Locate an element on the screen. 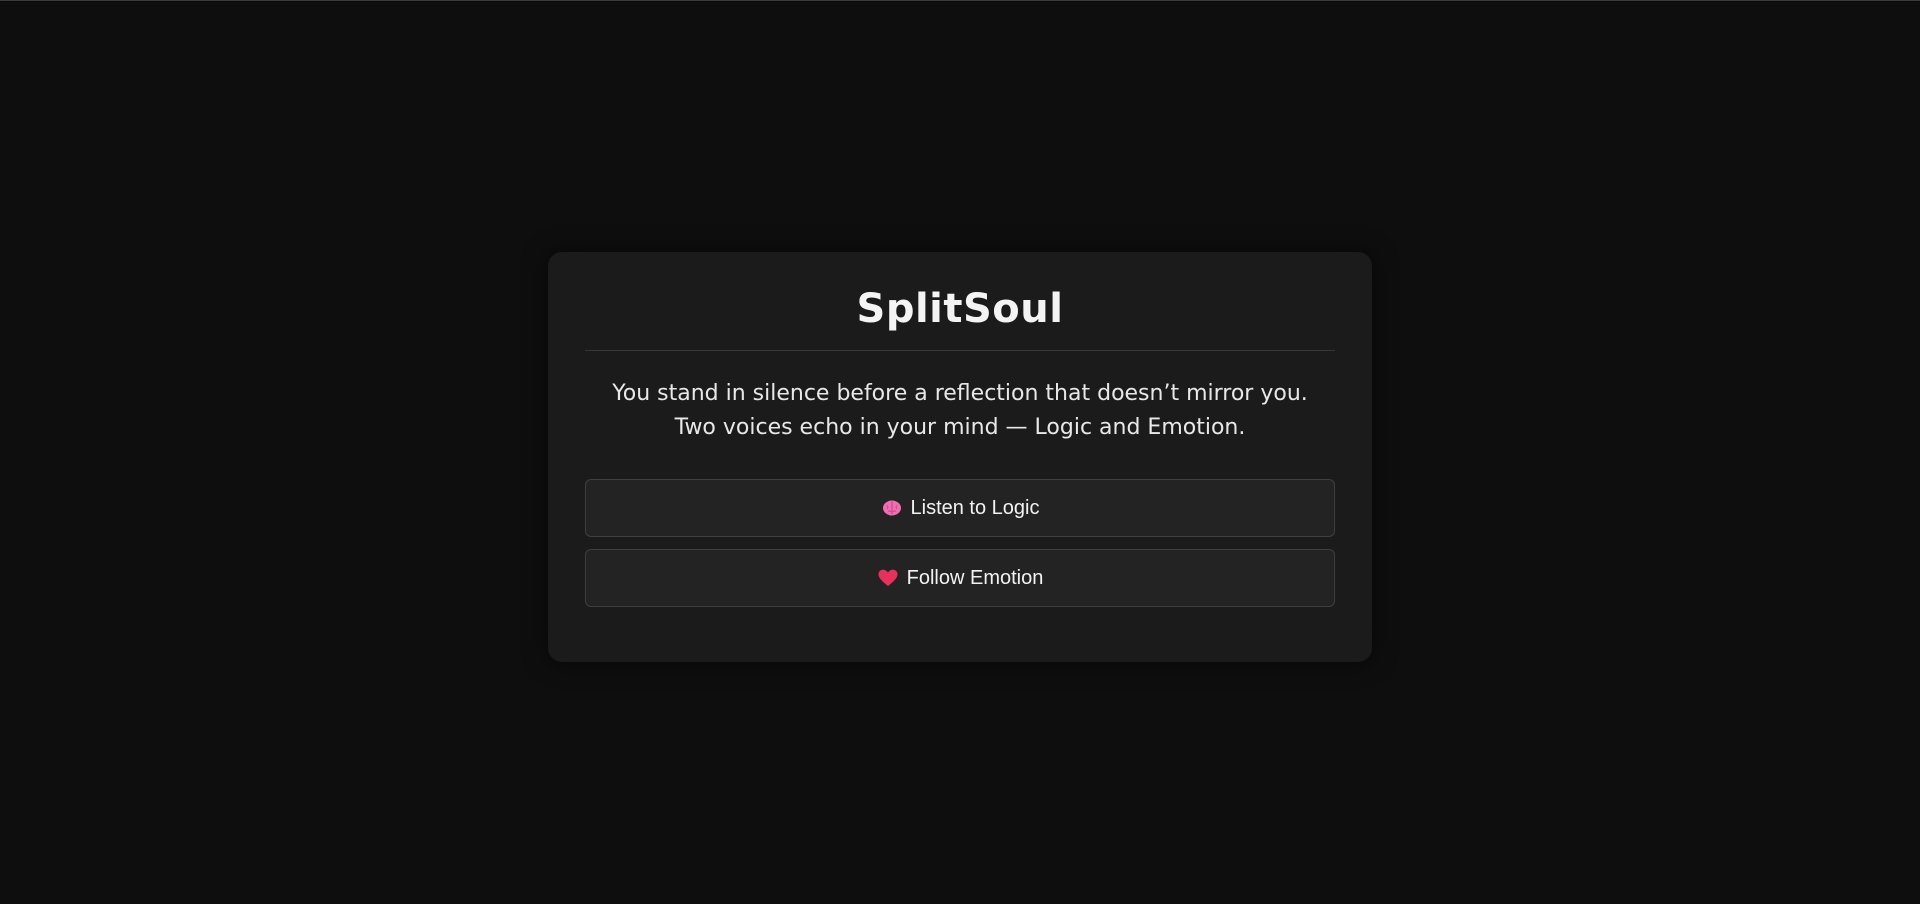 Image resolution: width=1920 pixels, height=904 pixels. heart-icon is located at coordinates (888, 578).